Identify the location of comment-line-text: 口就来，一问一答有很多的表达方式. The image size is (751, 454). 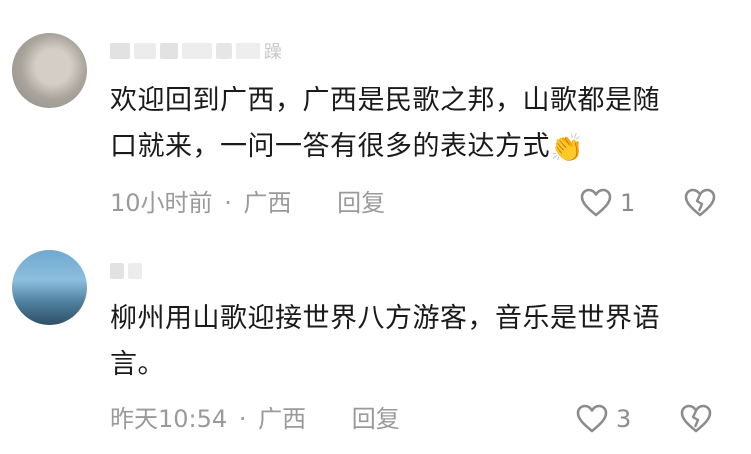
(330, 146).